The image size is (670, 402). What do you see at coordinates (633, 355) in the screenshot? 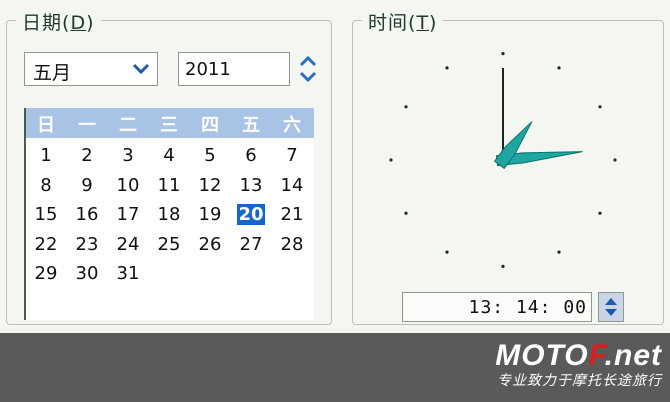
I see `watermark-logo-suffix: .net` at bounding box center [633, 355].